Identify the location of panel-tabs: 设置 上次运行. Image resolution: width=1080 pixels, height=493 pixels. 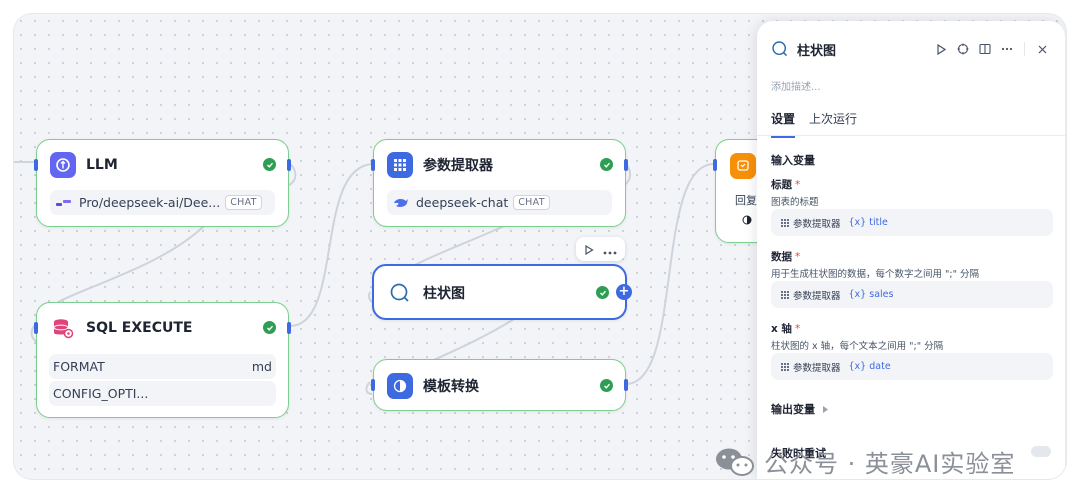
(821, 124).